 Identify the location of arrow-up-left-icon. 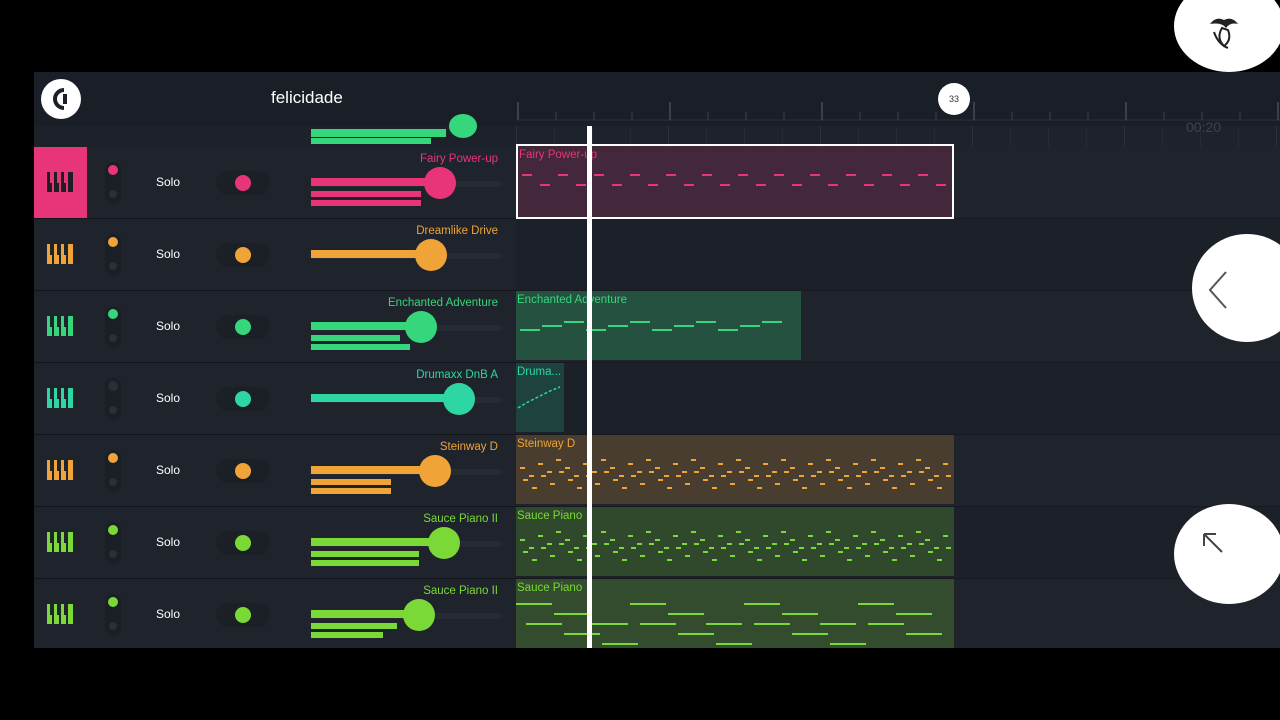
(1213, 543).